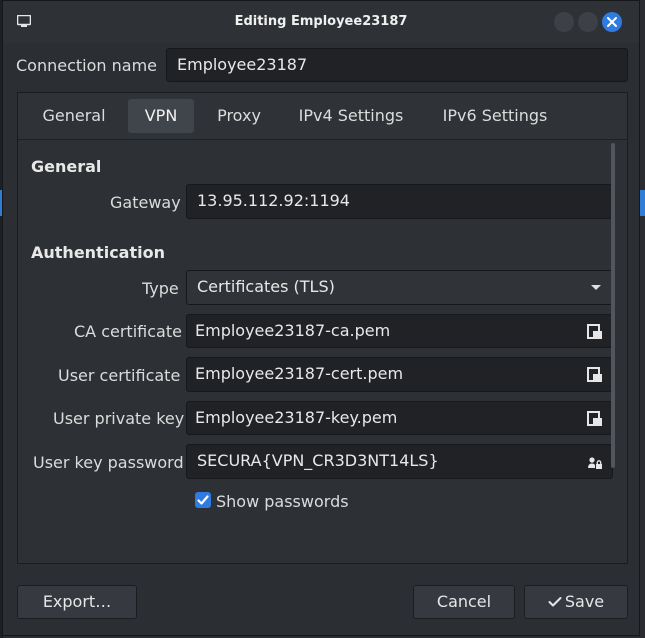  What do you see at coordinates (266, 286) in the screenshot?
I see `auth-type-value: Certificates (TLS)` at bounding box center [266, 286].